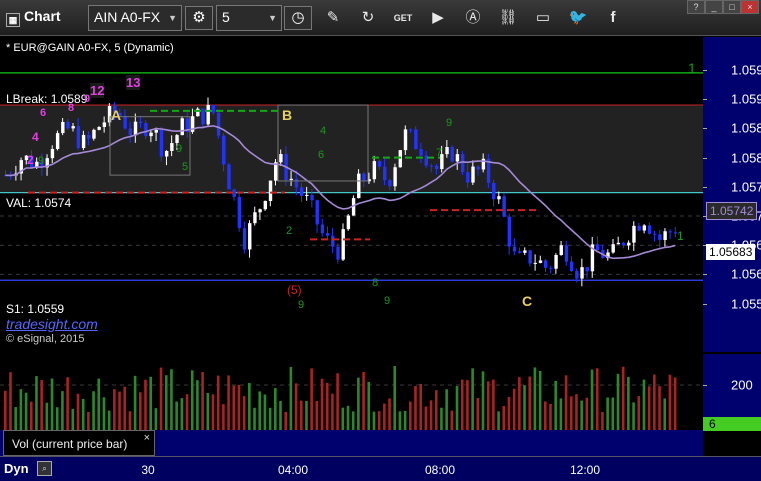 This screenshot has width=761, height=481. Describe the element at coordinates (732, 7) in the screenshot. I see `maximize-icon: □` at that location.